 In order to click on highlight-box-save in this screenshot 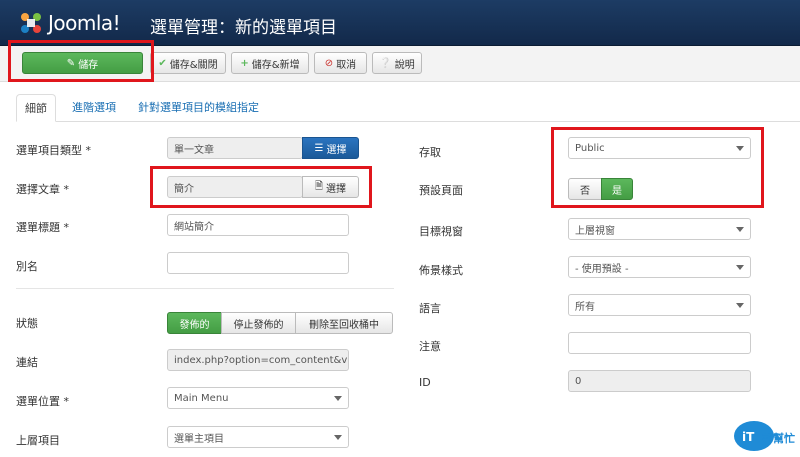, I will do `click(81, 61)`.